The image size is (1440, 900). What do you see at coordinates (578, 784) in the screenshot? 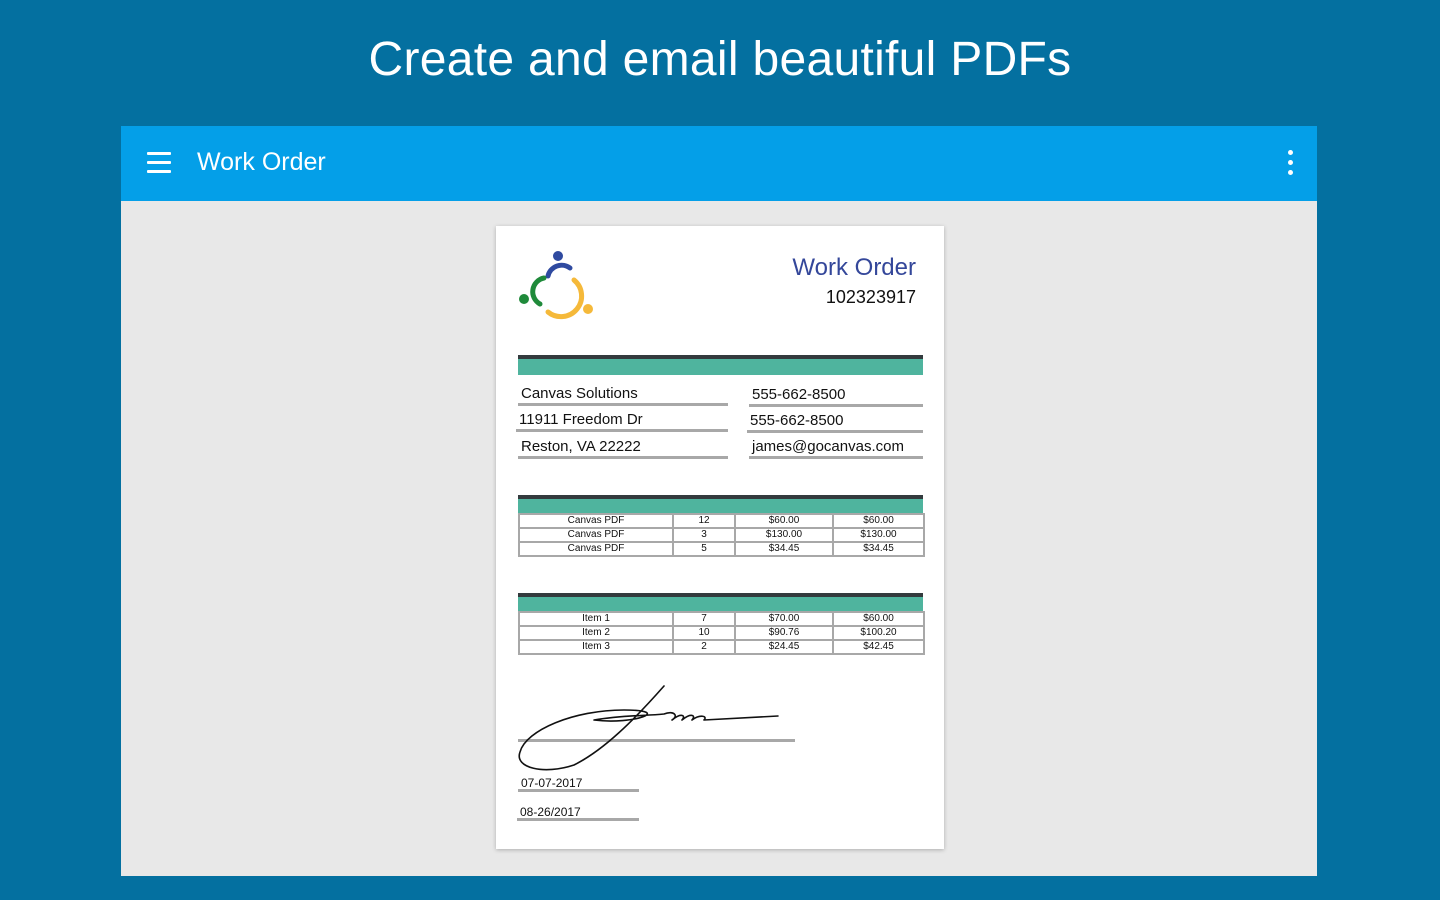
I see `date-field-1: 07-07-2017` at bounding box center [578, 784].